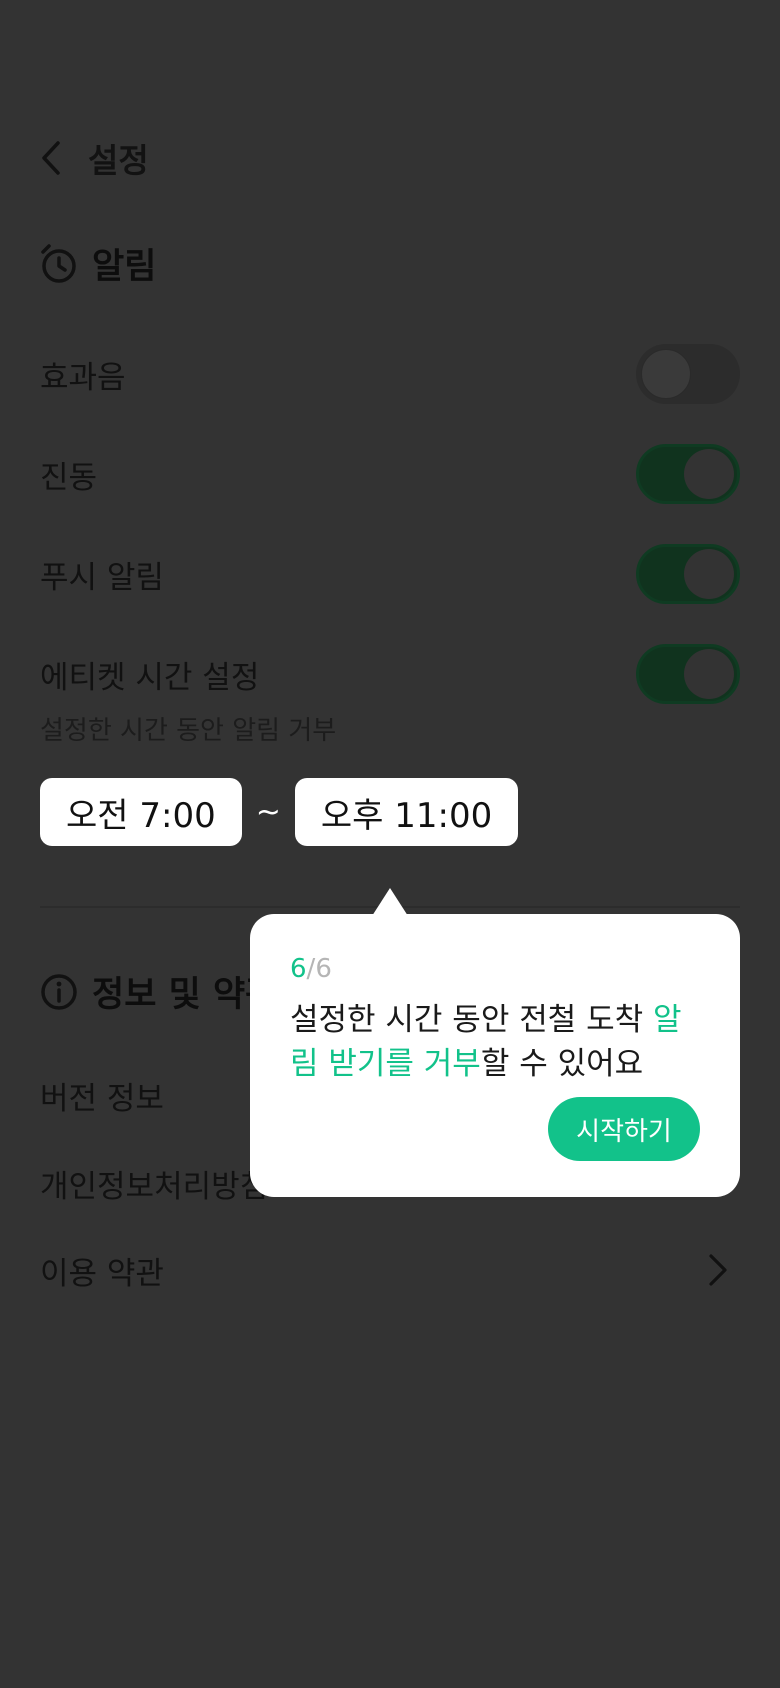 The height and width of the screenshot is (1688, 780). What do you see at coordinates (118, 160) in the screenshot?
I see `page-title: 설정` at bounding box center [118, 160].